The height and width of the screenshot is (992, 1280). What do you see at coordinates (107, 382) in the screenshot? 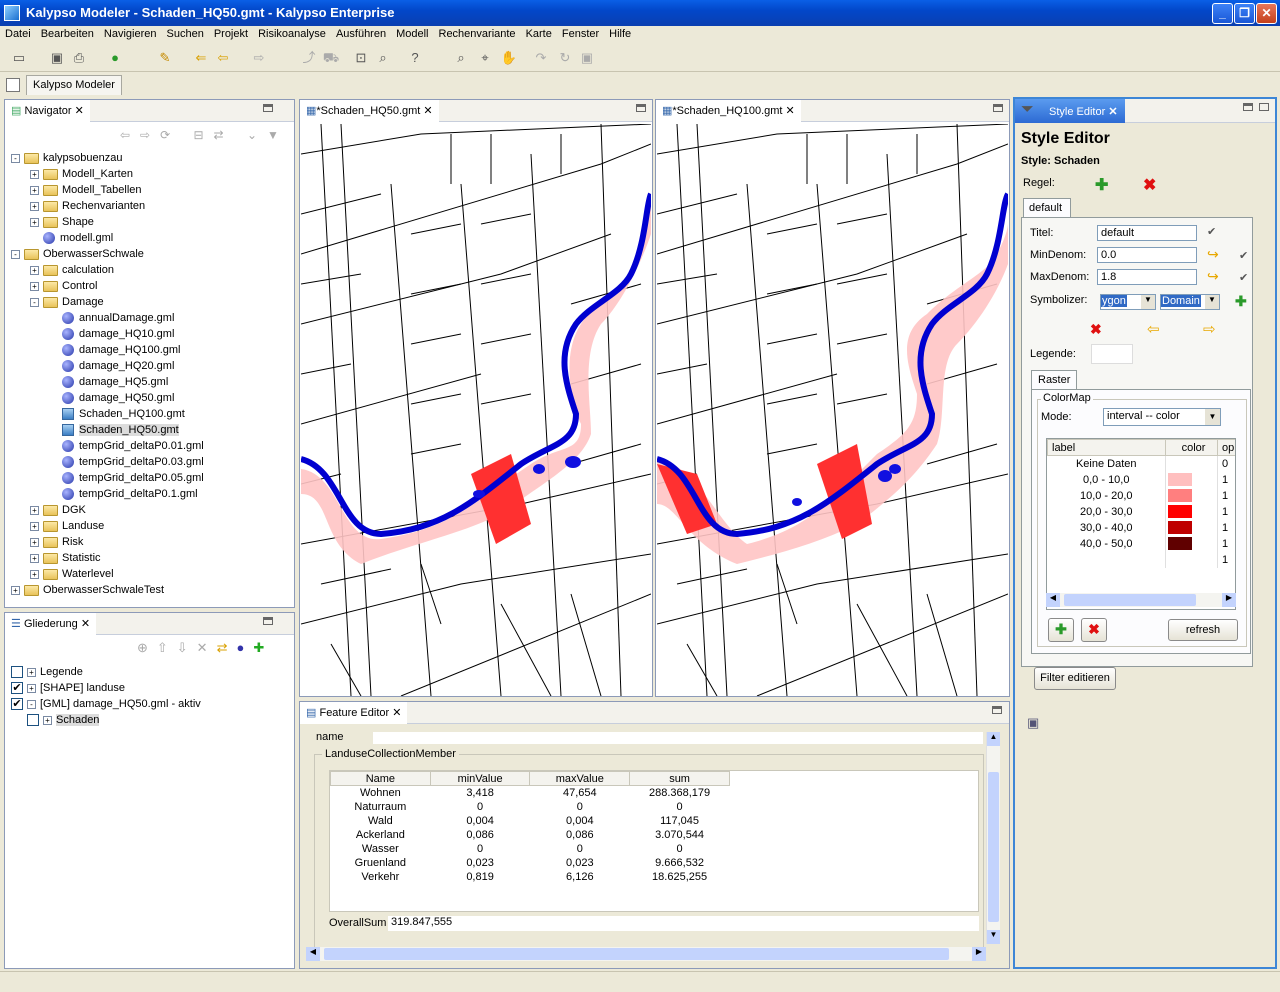
I see `tree-item: damage_HQ5.gml` at bounding box center [107, 382].